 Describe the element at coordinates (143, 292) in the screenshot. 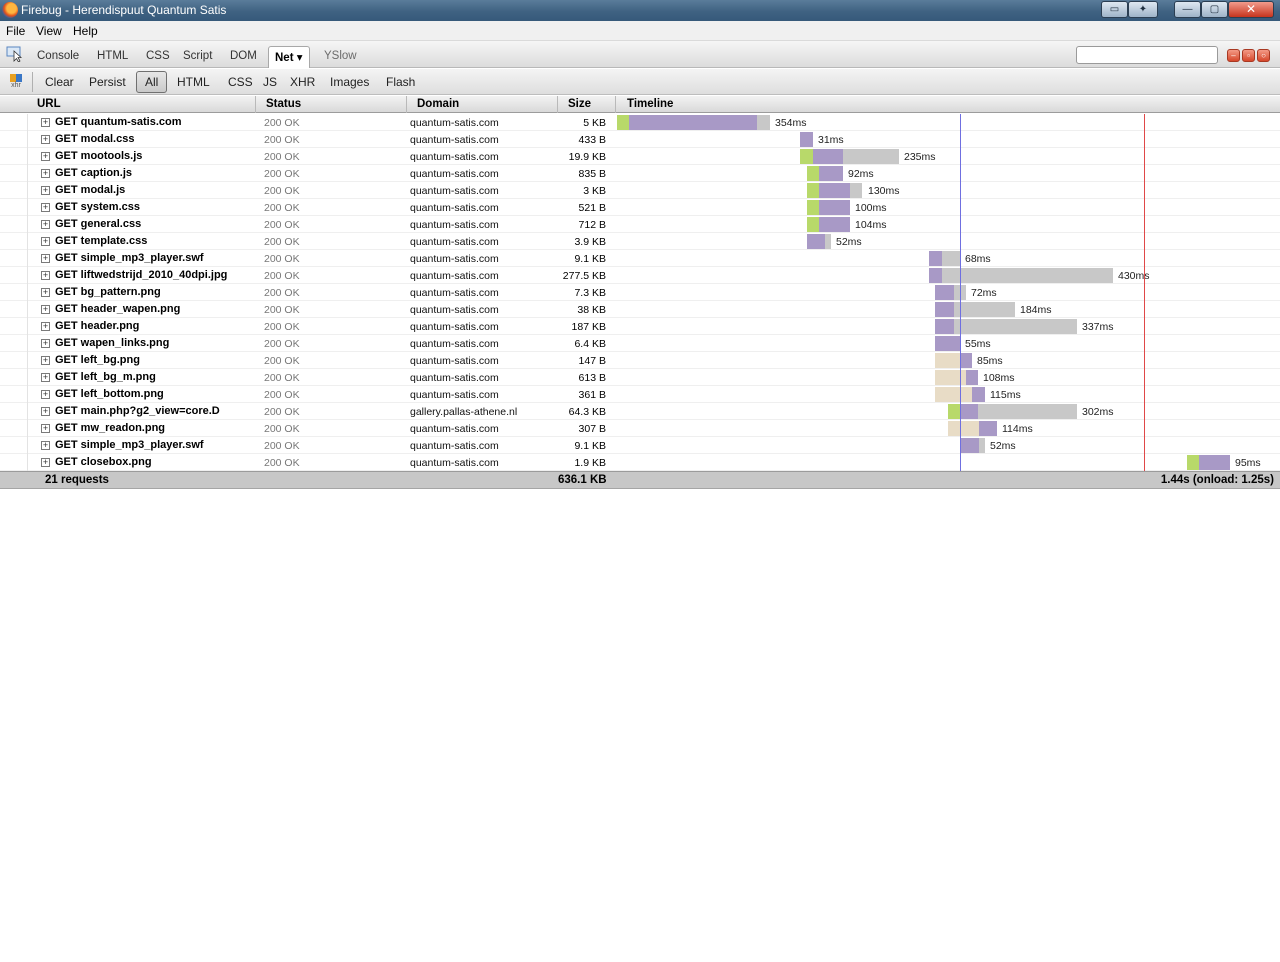

I see `request-url: GET bg_pattern.png` at that location.